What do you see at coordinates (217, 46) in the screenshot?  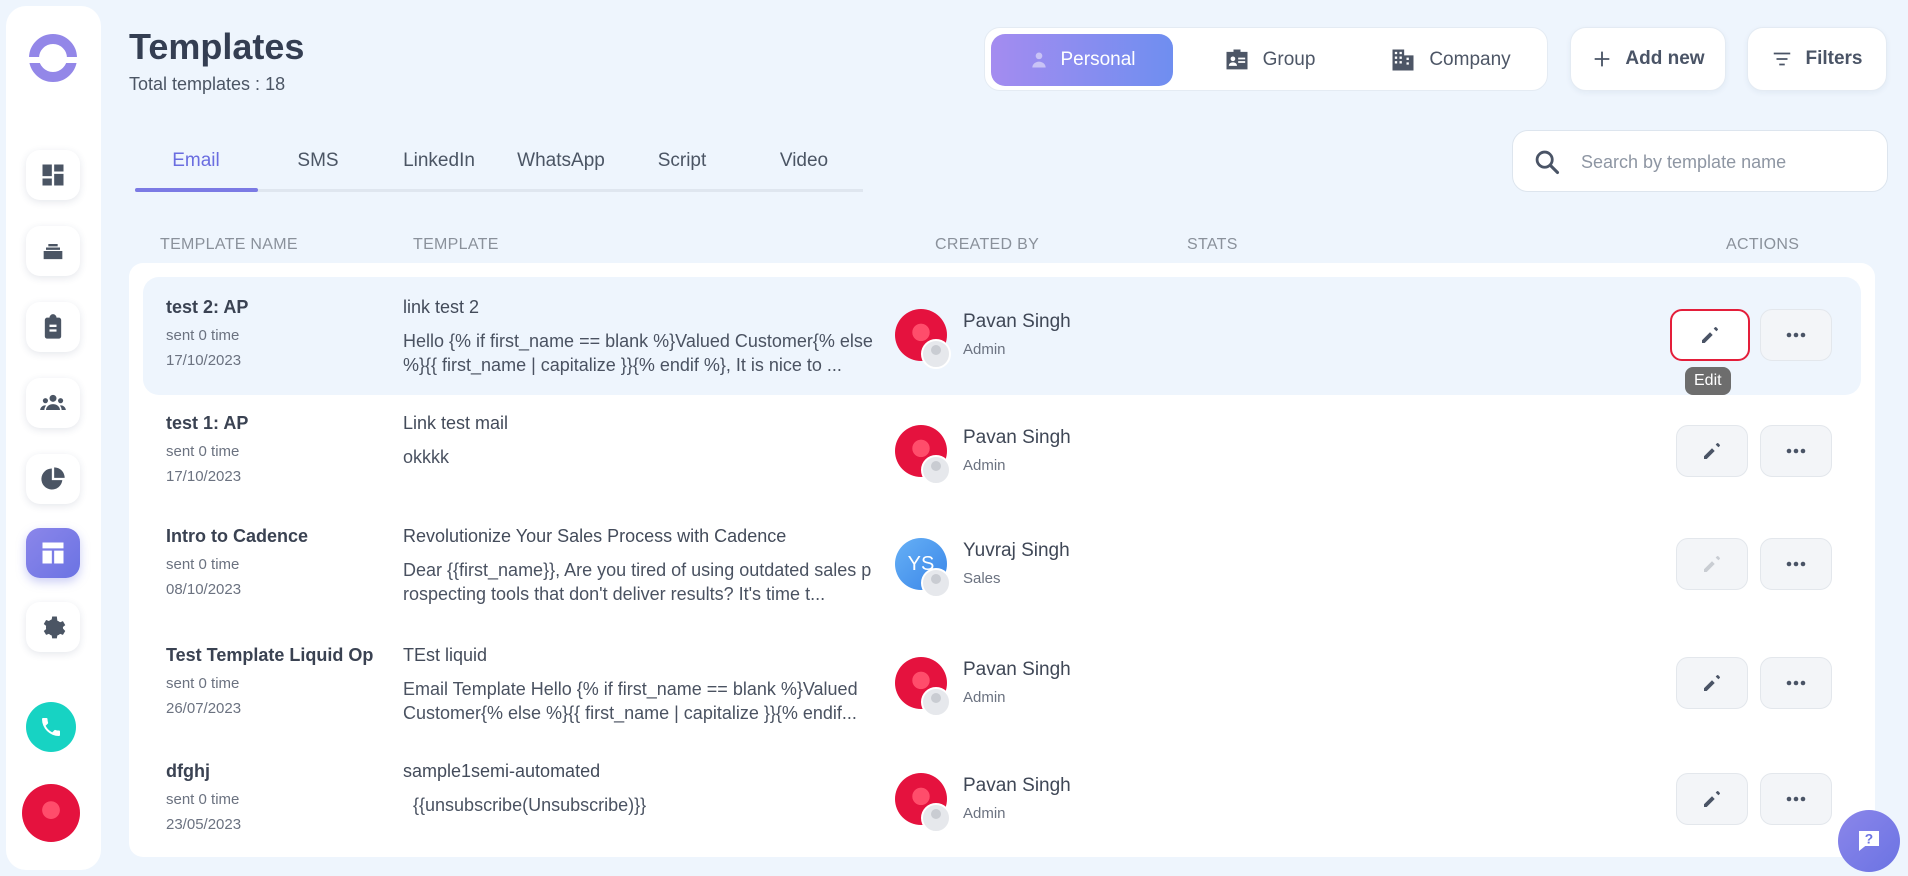 I see `page-title: Templates` at bounding box center [217, 46].